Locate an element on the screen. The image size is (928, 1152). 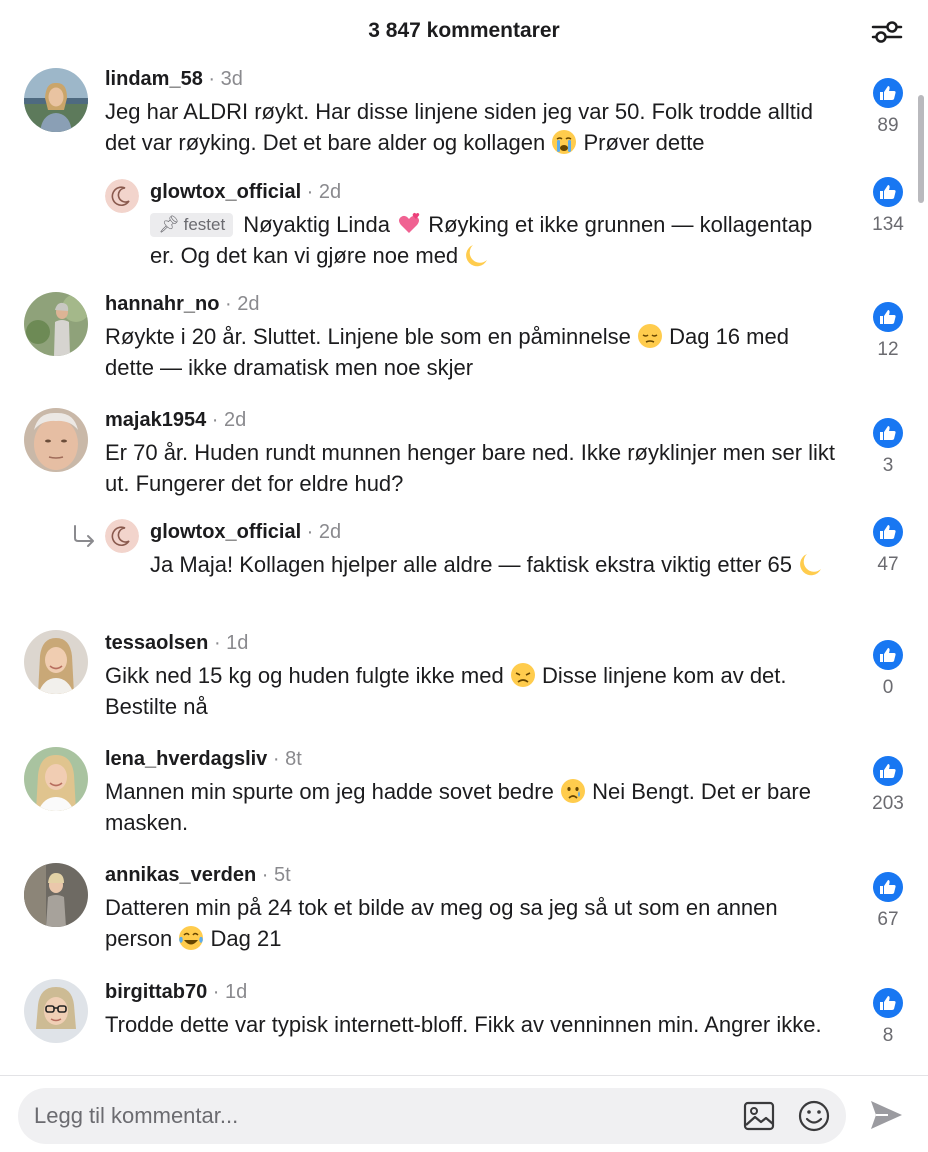
sliders-icon is located at coordinates (887, 32).